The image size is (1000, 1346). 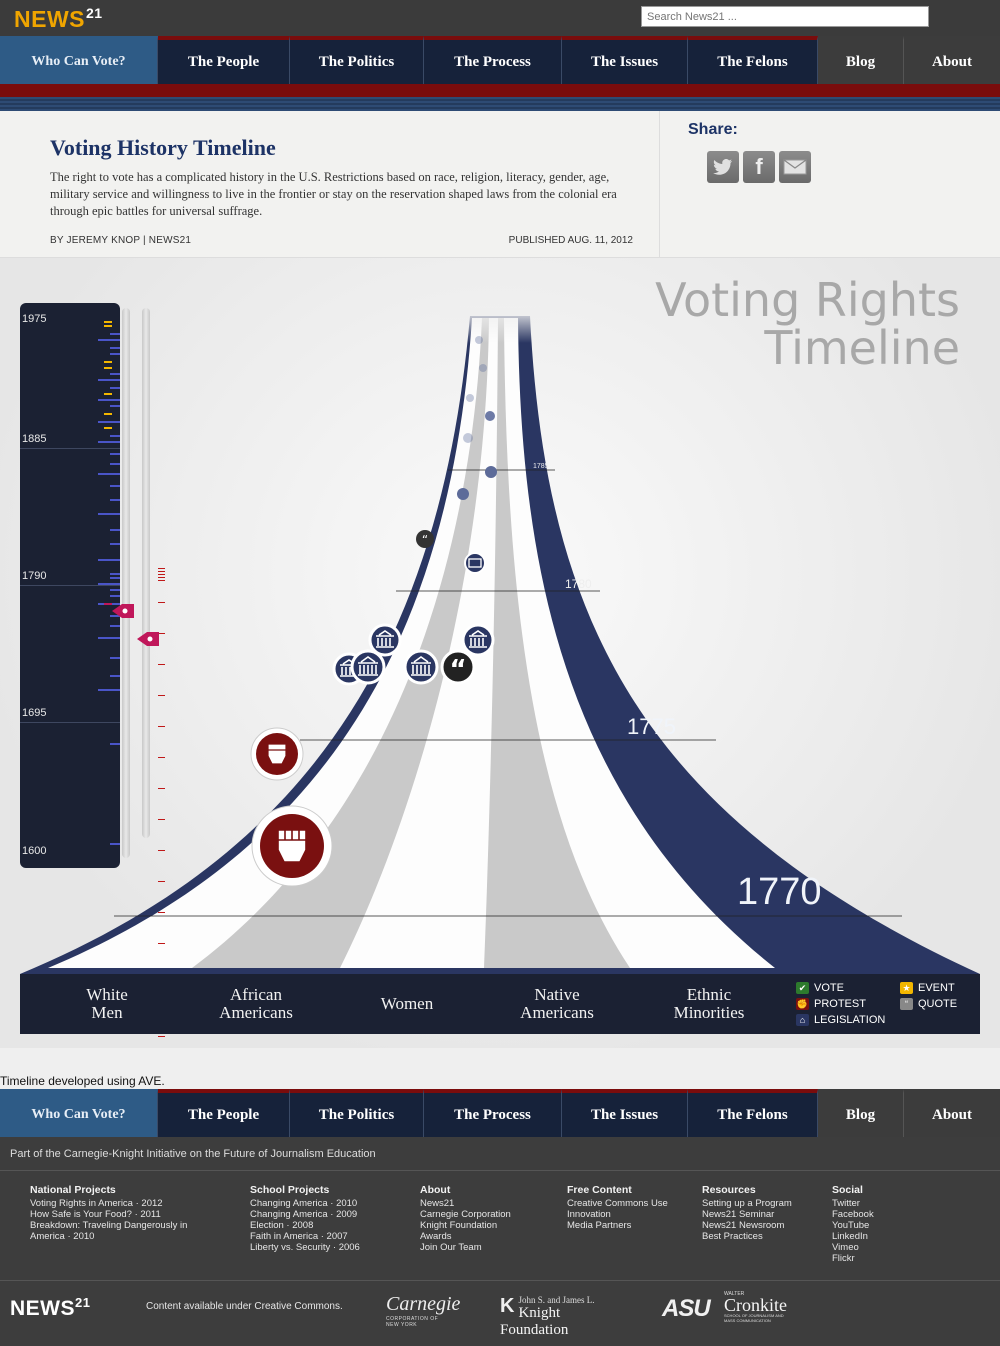 I want to click on nav-about: About, so click(x=952, y=60).